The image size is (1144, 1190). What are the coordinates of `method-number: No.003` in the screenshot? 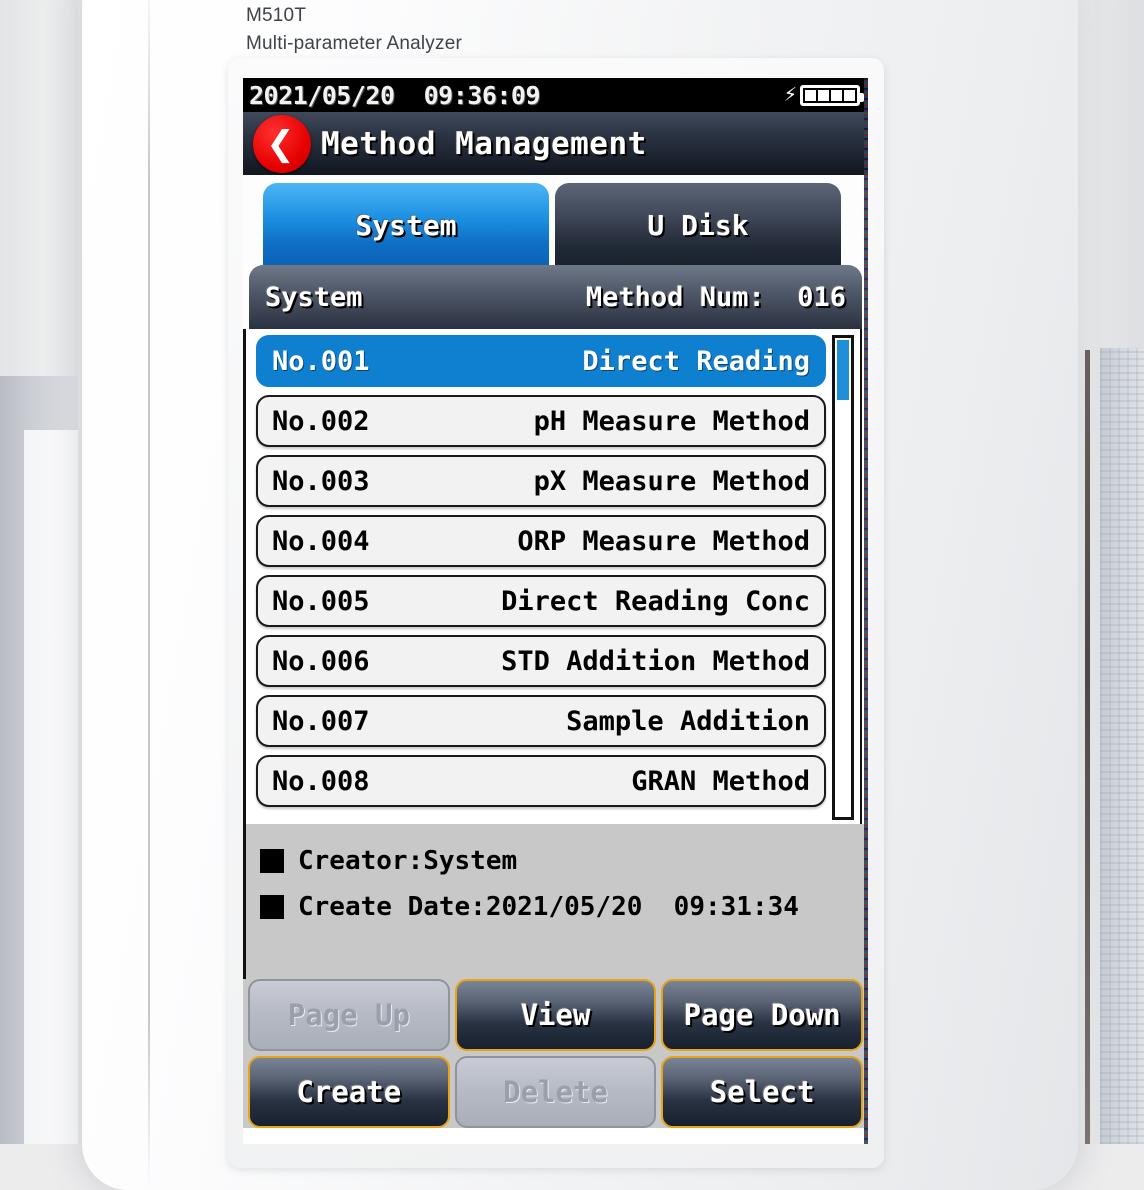 It's located at (321, 481).